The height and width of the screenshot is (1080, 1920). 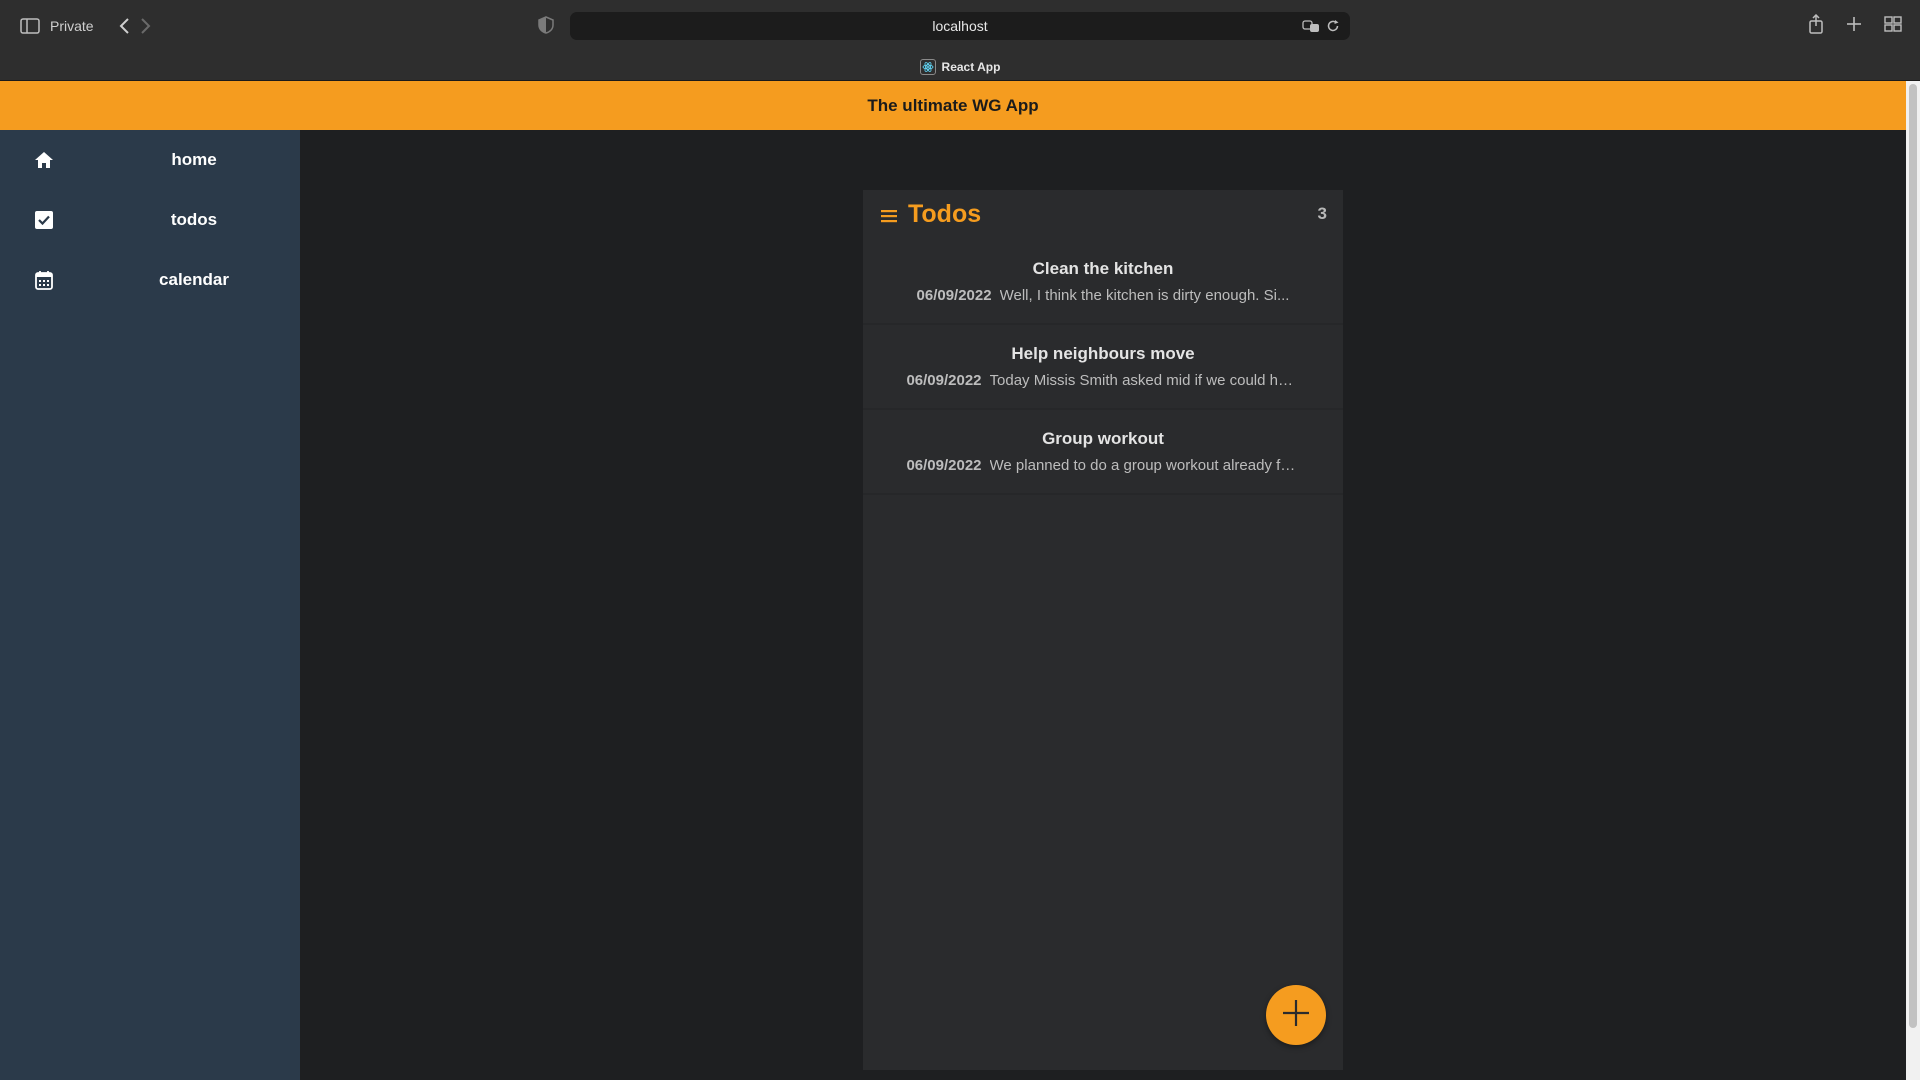 What do you see at coordinates (1103, 215) in the screenshot?
I see `todo-panel-header: Todos 3` at bounding box center [1103, 215].